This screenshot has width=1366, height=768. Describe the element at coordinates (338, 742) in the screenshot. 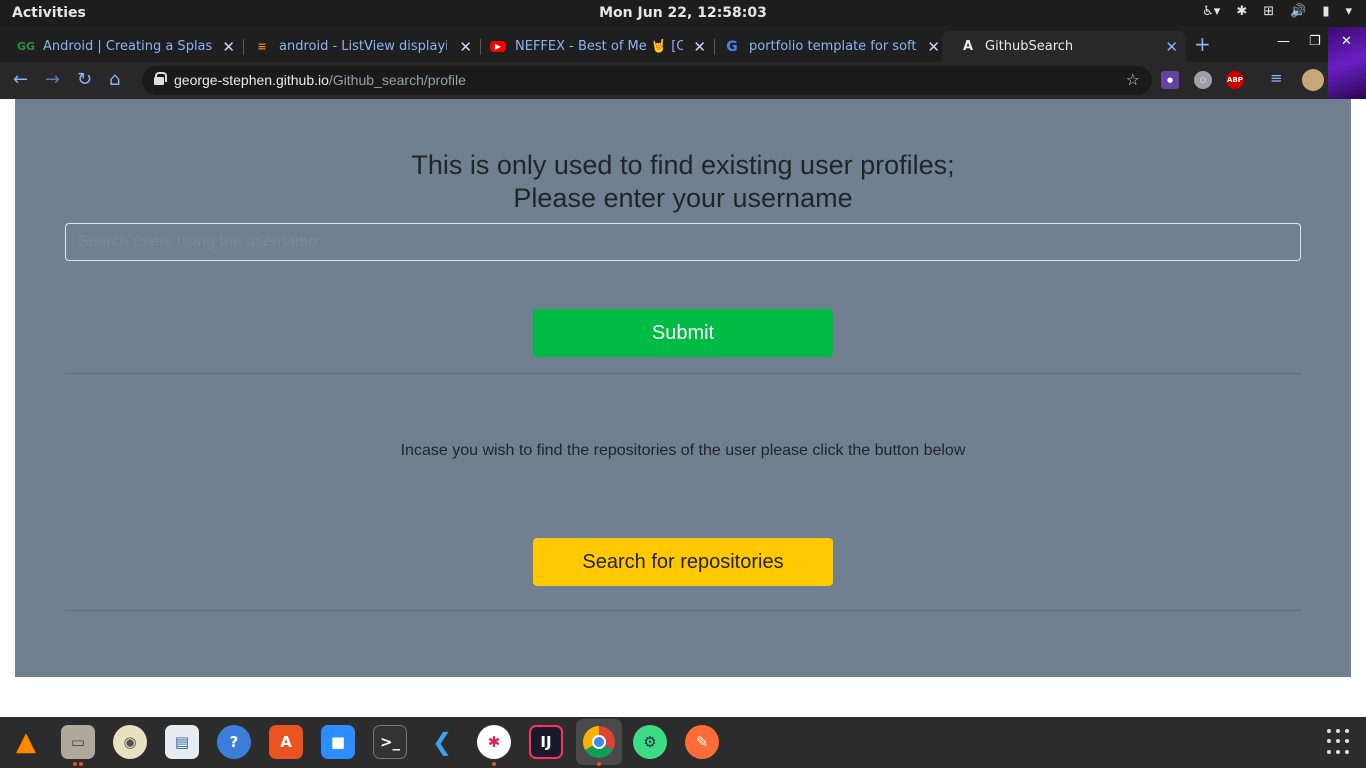

I see `zoom-icon: ■` at that location.